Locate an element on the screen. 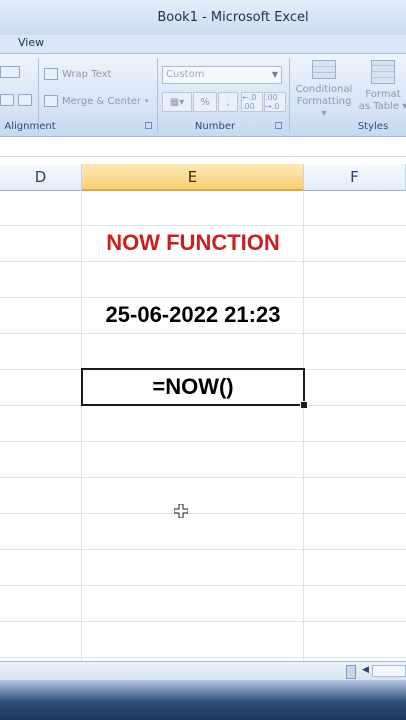 The image size is (406, 720). number-dialog-launcher is located at coordinates (278, 125).